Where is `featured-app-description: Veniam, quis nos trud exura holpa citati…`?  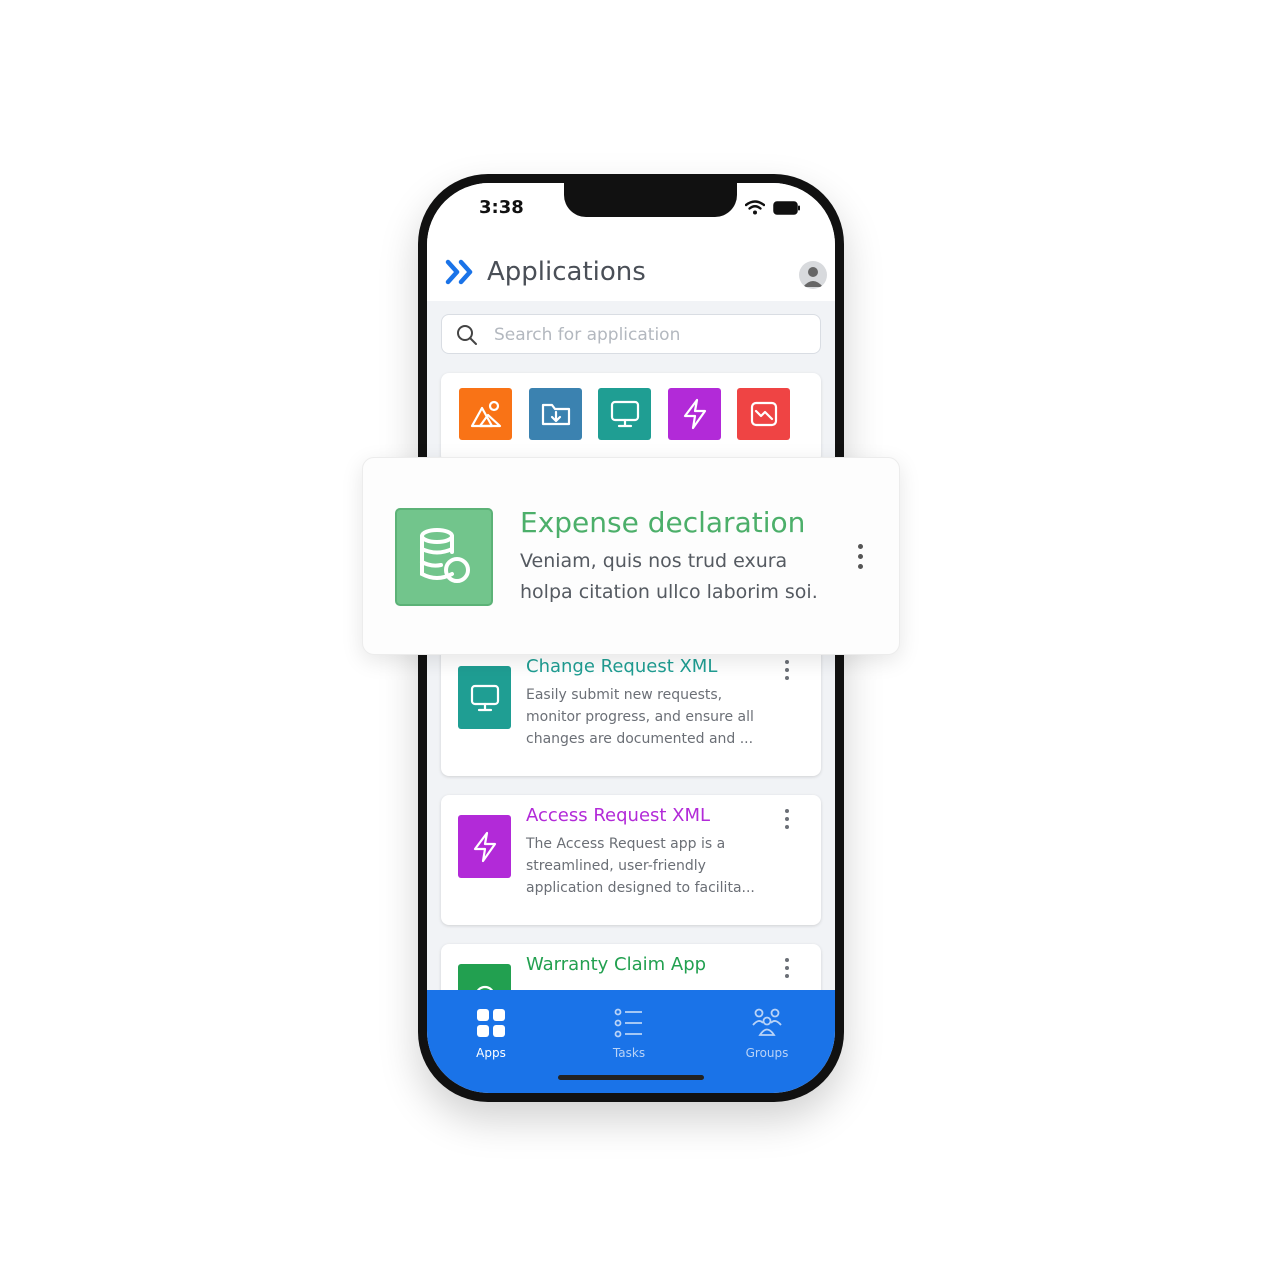 featured-app-description: Veniam, quis nos trud exura holpa citati… is located at coordinates (669, 576).